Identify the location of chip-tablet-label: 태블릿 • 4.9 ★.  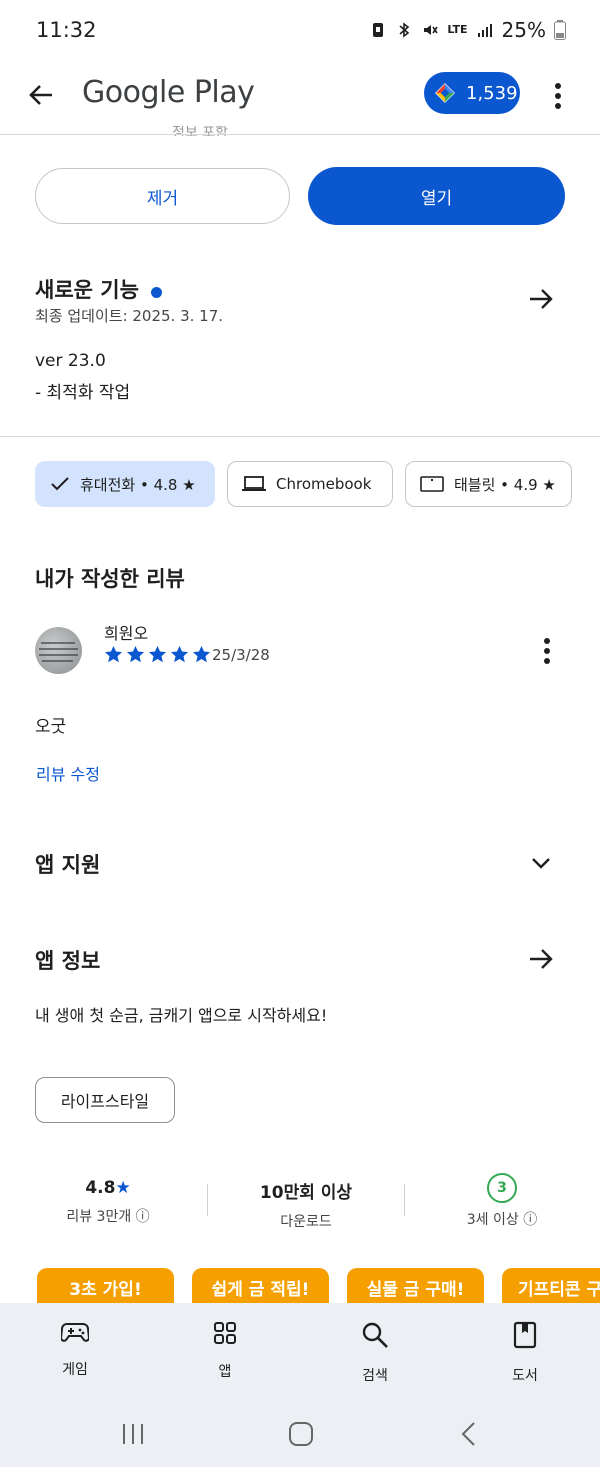
(505, 484).